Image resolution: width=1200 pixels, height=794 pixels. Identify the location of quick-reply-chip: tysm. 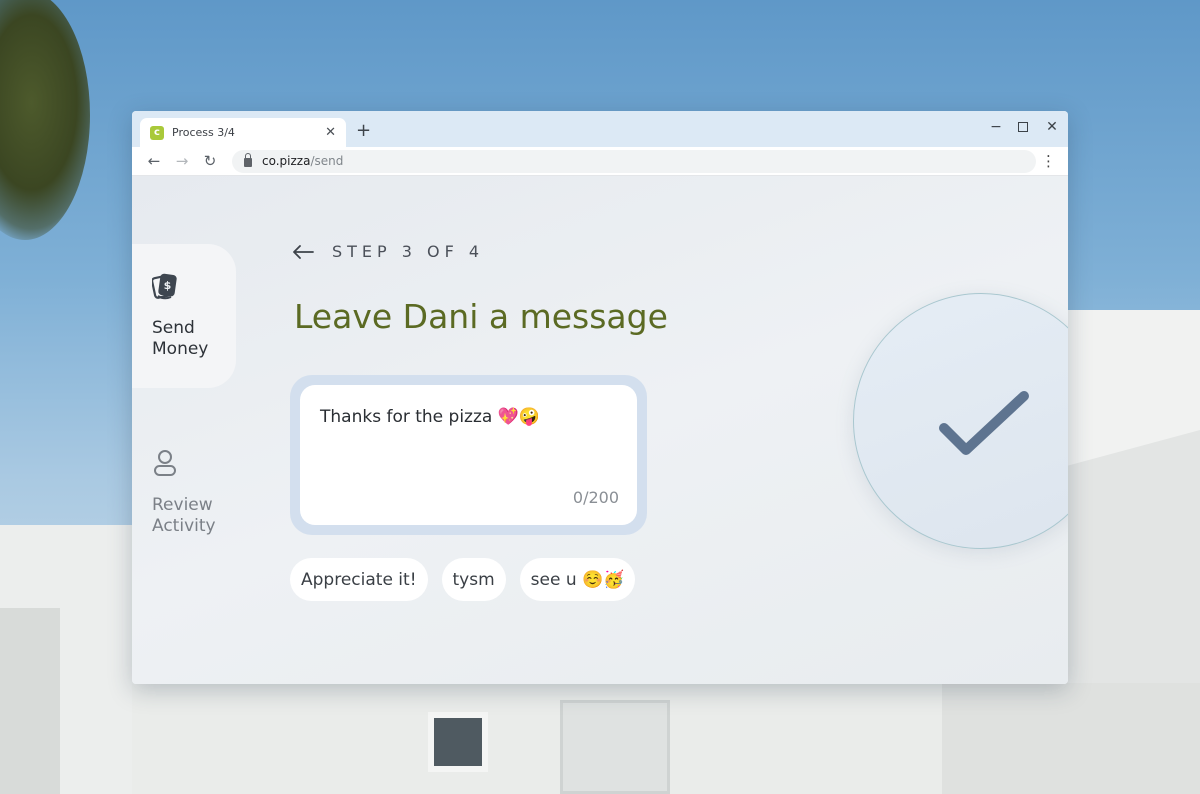
(473, 579).